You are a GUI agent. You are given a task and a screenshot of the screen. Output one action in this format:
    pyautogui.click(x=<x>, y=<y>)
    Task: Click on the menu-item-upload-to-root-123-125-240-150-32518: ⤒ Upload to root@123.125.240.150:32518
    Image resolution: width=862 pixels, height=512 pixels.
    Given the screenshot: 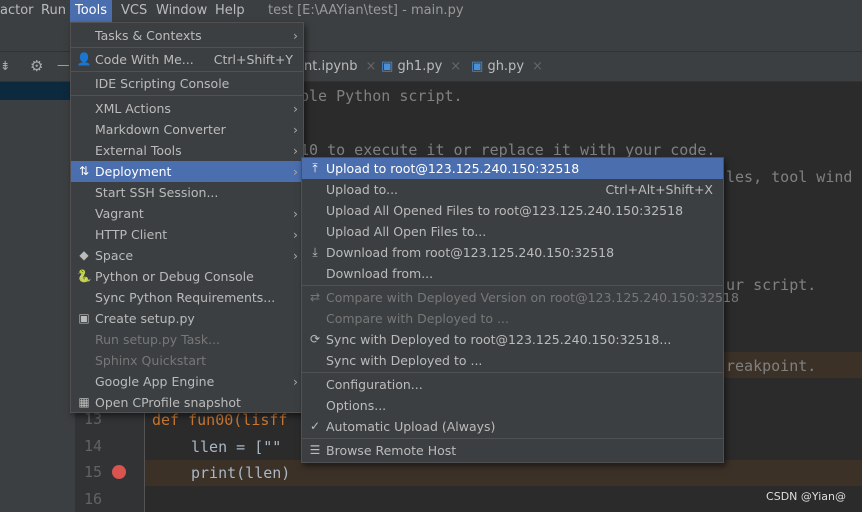 What is the action you would take?
    pyautogui.click(x=512, y=168)
    